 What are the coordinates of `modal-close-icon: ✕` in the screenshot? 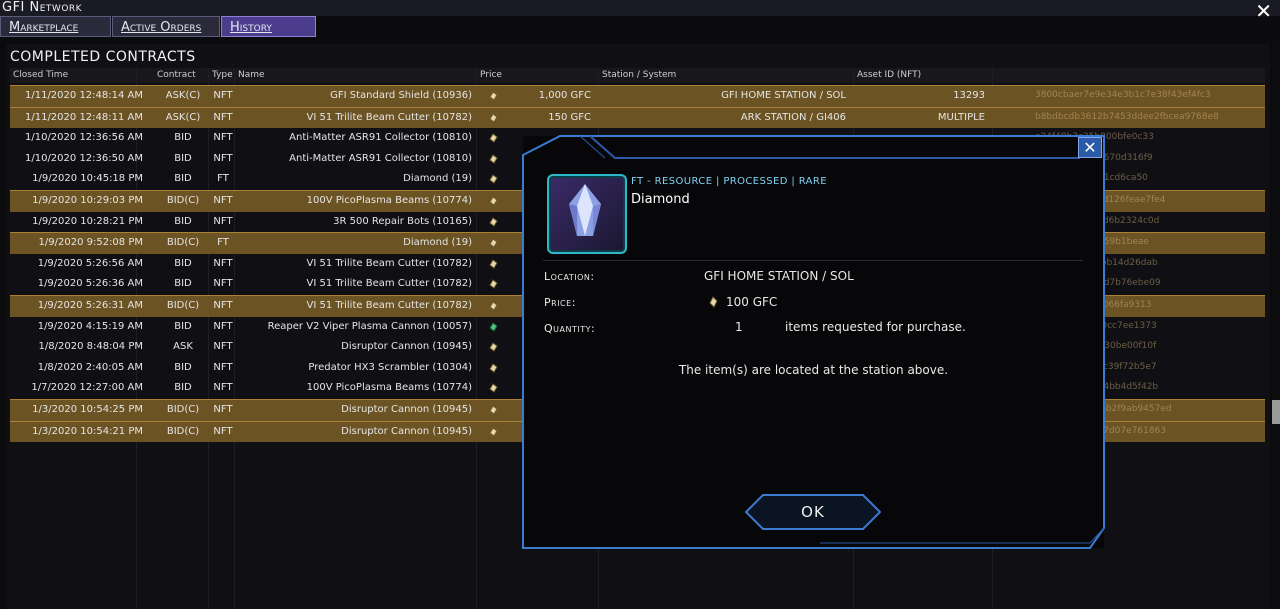 It's located at (1090, 147).